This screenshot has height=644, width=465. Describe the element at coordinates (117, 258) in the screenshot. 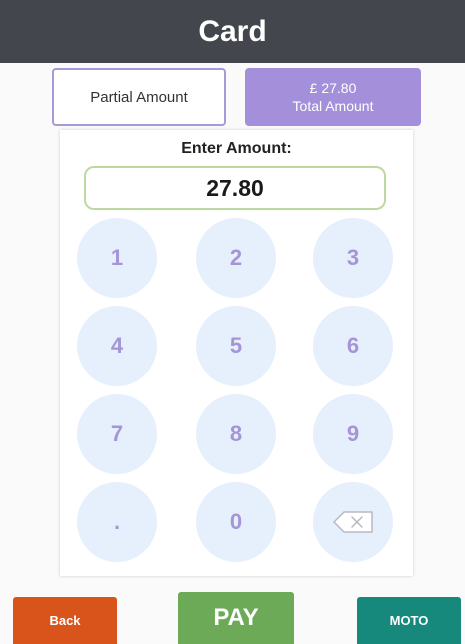

I see `keypad-key-1: 1` at that location.